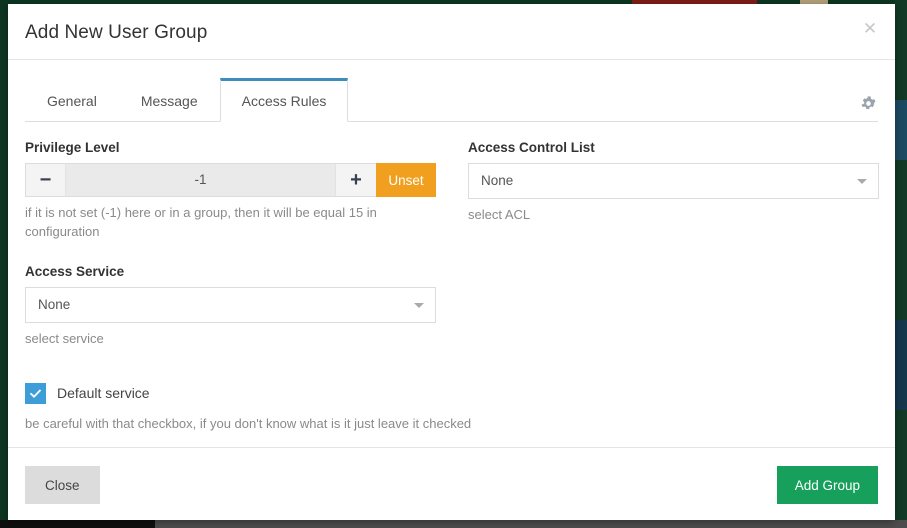  What do you see at coordinates (284, 100) in the screenshot?
I see `tab-access-rules: Access Rules` at bounding box center [284, 100].